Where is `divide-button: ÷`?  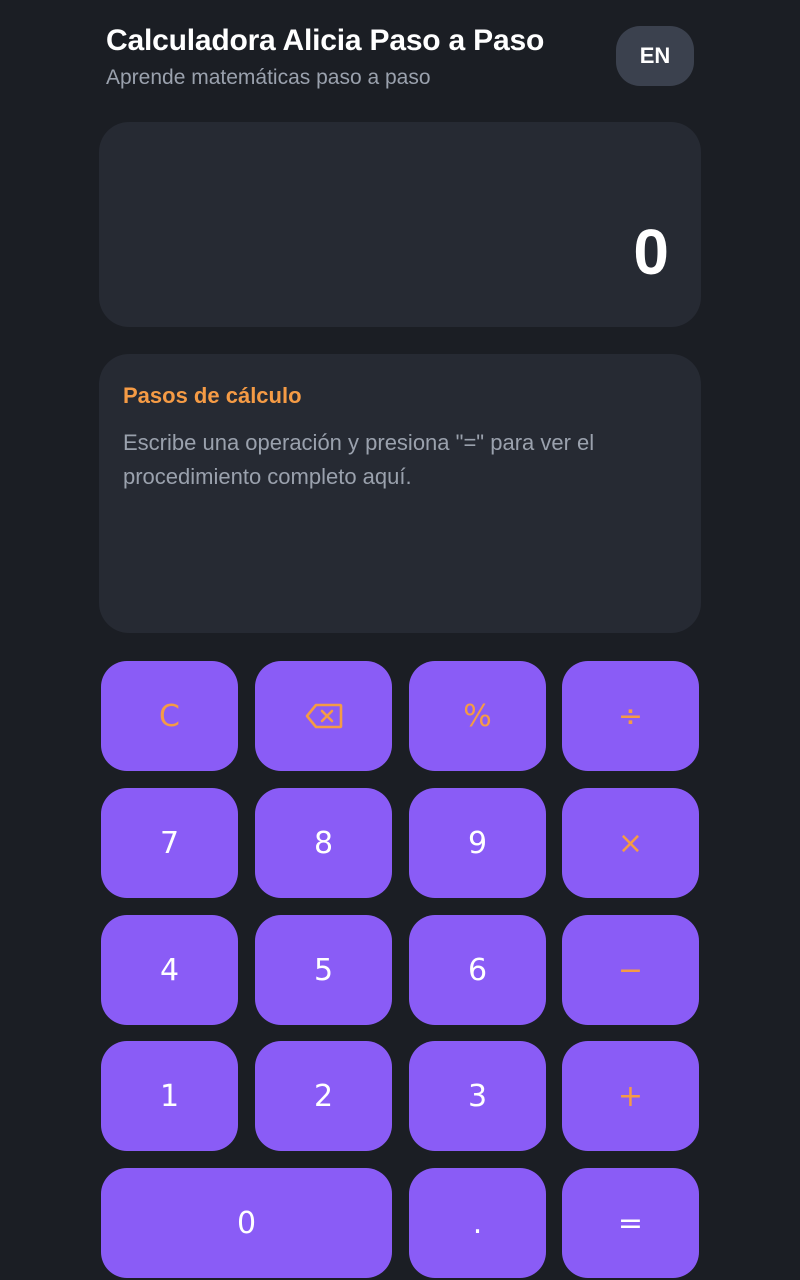 divide-button: ÷ is located at coordinates (630, 716).